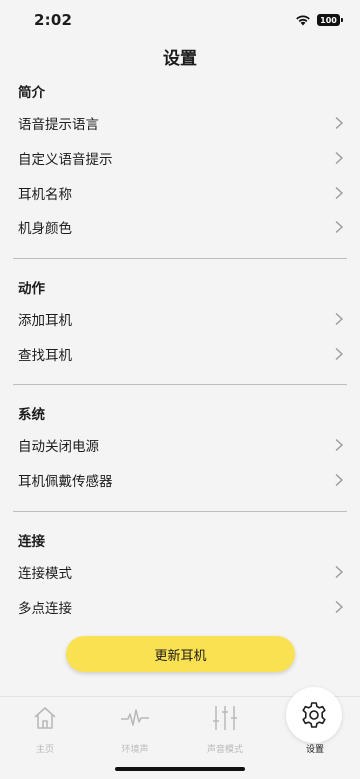 The height and width of the screenshot is (779, 360). What do you see at coordinates (224, 750) in the screenshot?
I see `tab-label: 声音模式` at bounding box center [224, 750].